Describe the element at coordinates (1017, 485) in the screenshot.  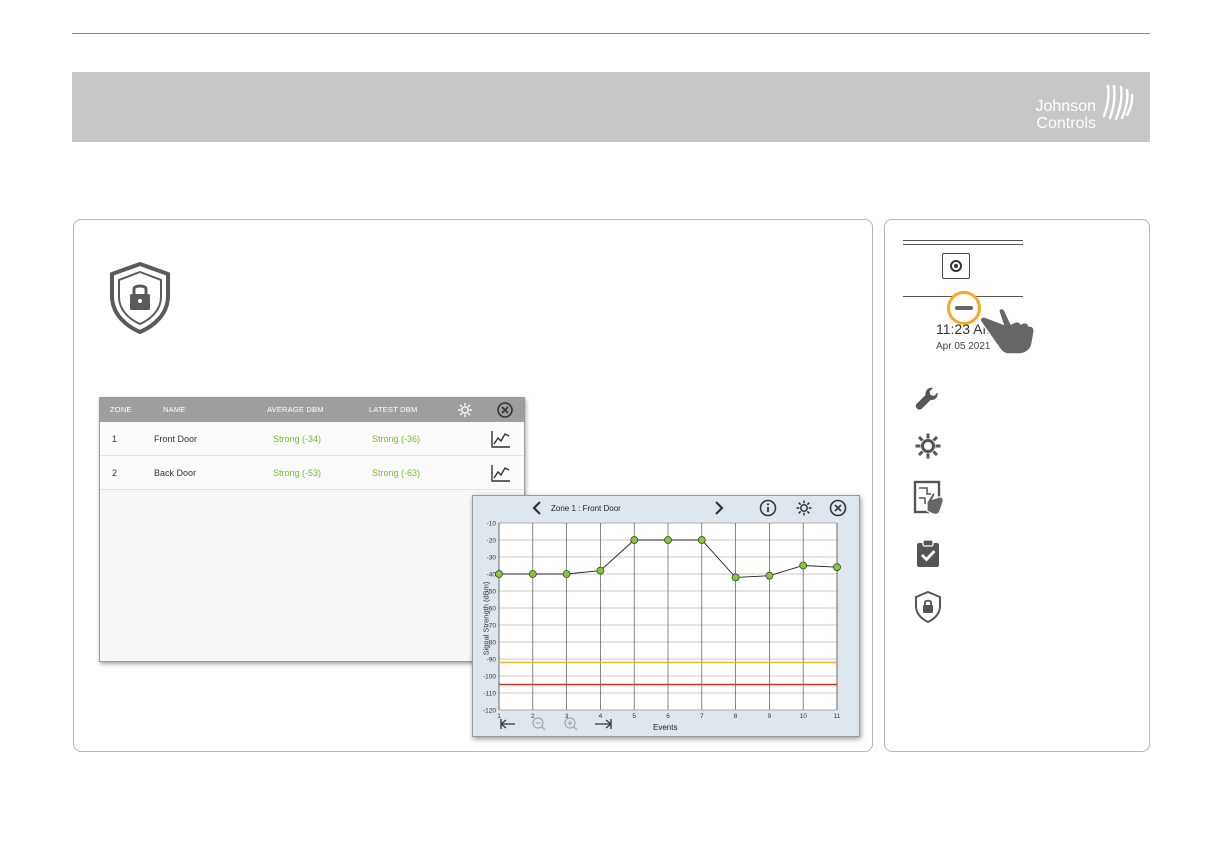
I see `side-panel: 11:23 AM Apr 05 2021` at that location.